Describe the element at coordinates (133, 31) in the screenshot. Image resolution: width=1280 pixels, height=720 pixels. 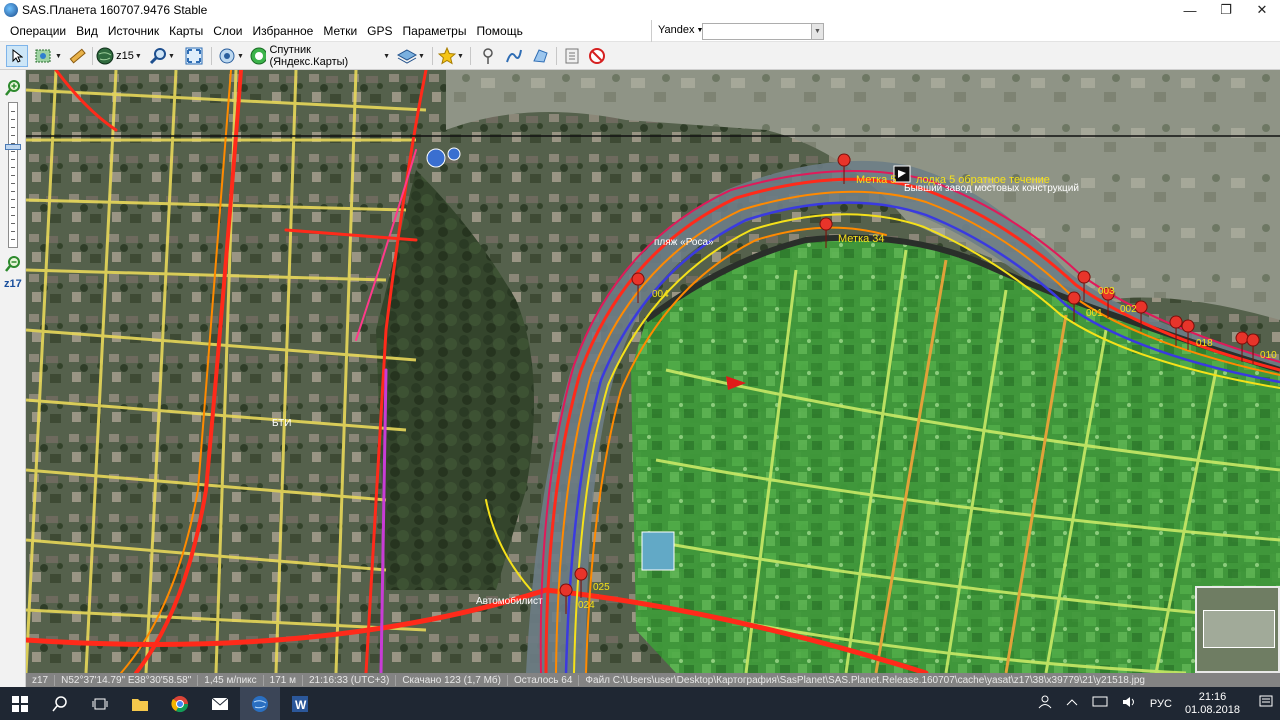
I see `menu-source: Источник` at that location.